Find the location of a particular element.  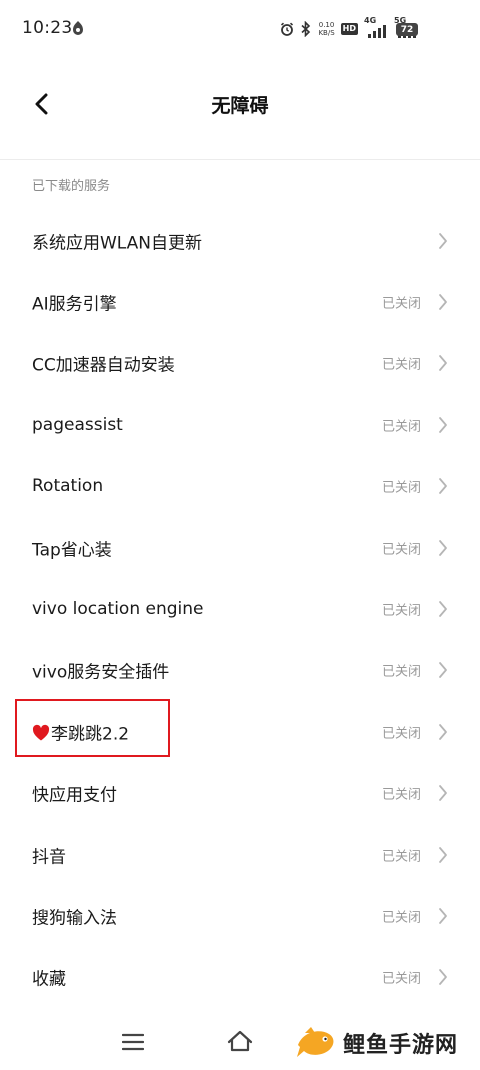

service-name: CC加速器自动安装 is located at coordinates (103, 365).